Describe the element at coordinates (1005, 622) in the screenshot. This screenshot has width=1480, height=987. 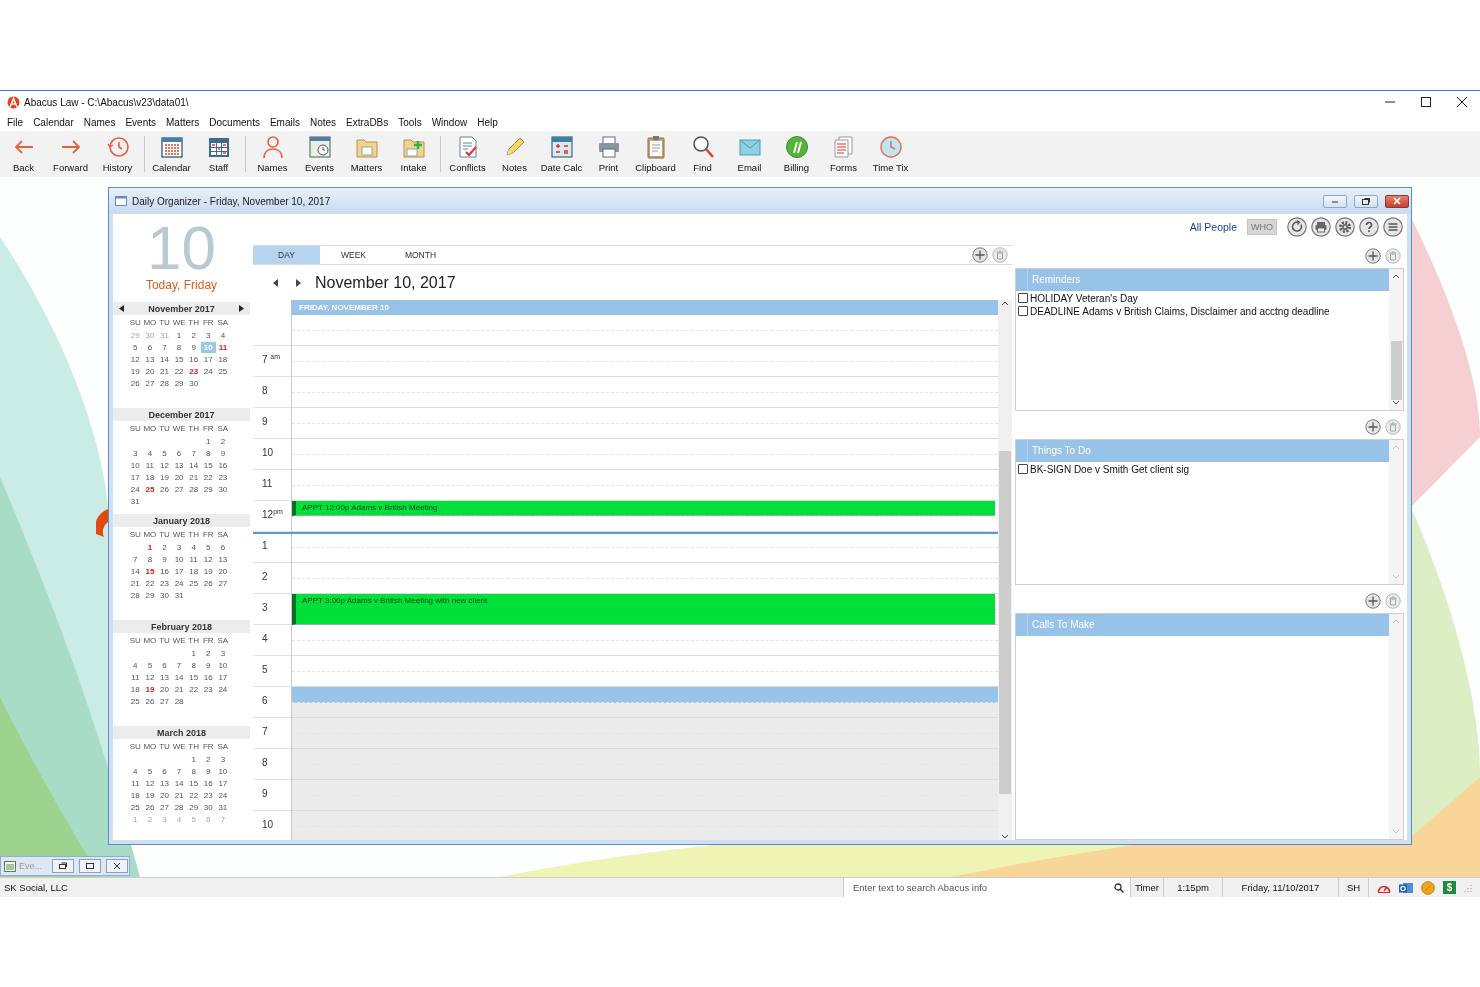
I see `scrollbar-thumb` at that location.